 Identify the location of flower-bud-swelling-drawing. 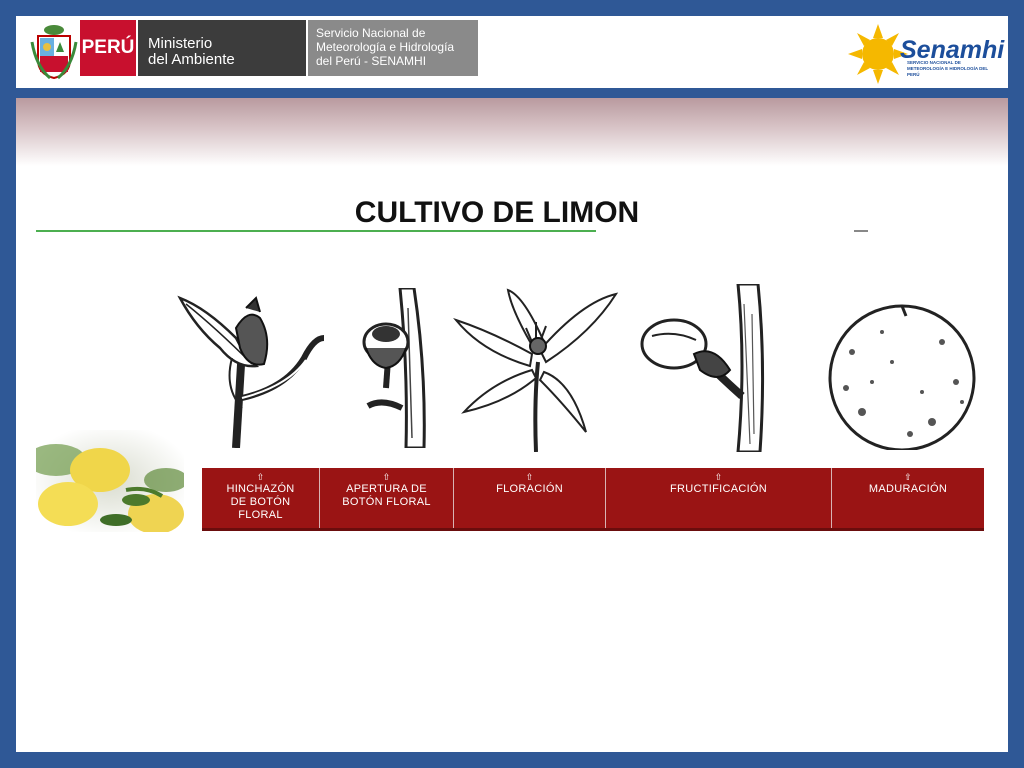
(251, 371).